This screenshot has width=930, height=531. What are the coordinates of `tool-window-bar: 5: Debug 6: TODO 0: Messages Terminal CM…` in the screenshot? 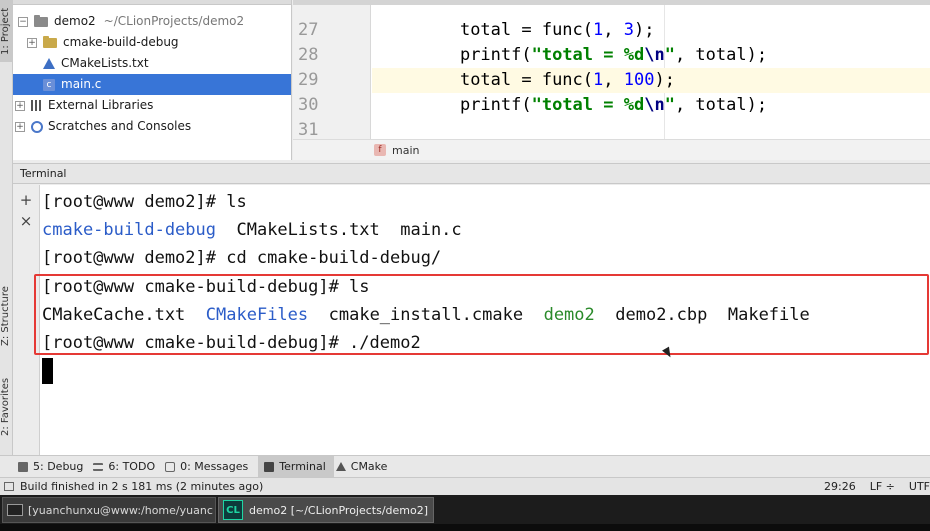 It's located at (465, 466).